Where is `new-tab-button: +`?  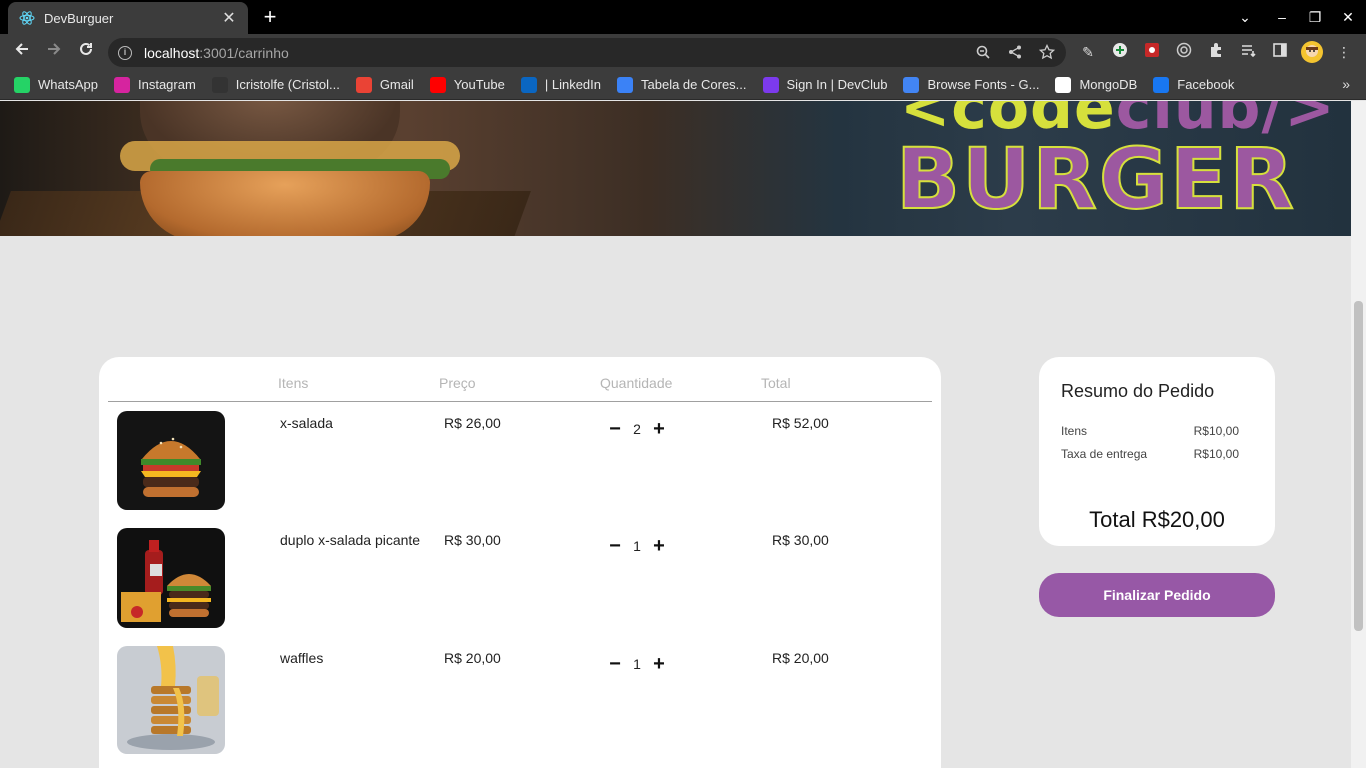
new-tab-button: + is located at coordinates (270, 18).